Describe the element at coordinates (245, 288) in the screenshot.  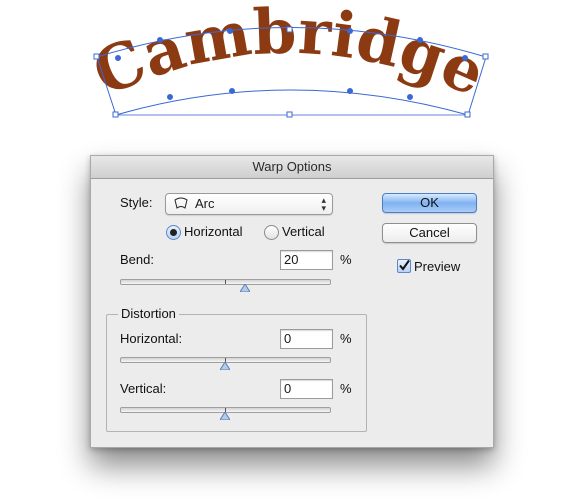
I see `bend-slider-thumb` at that location.